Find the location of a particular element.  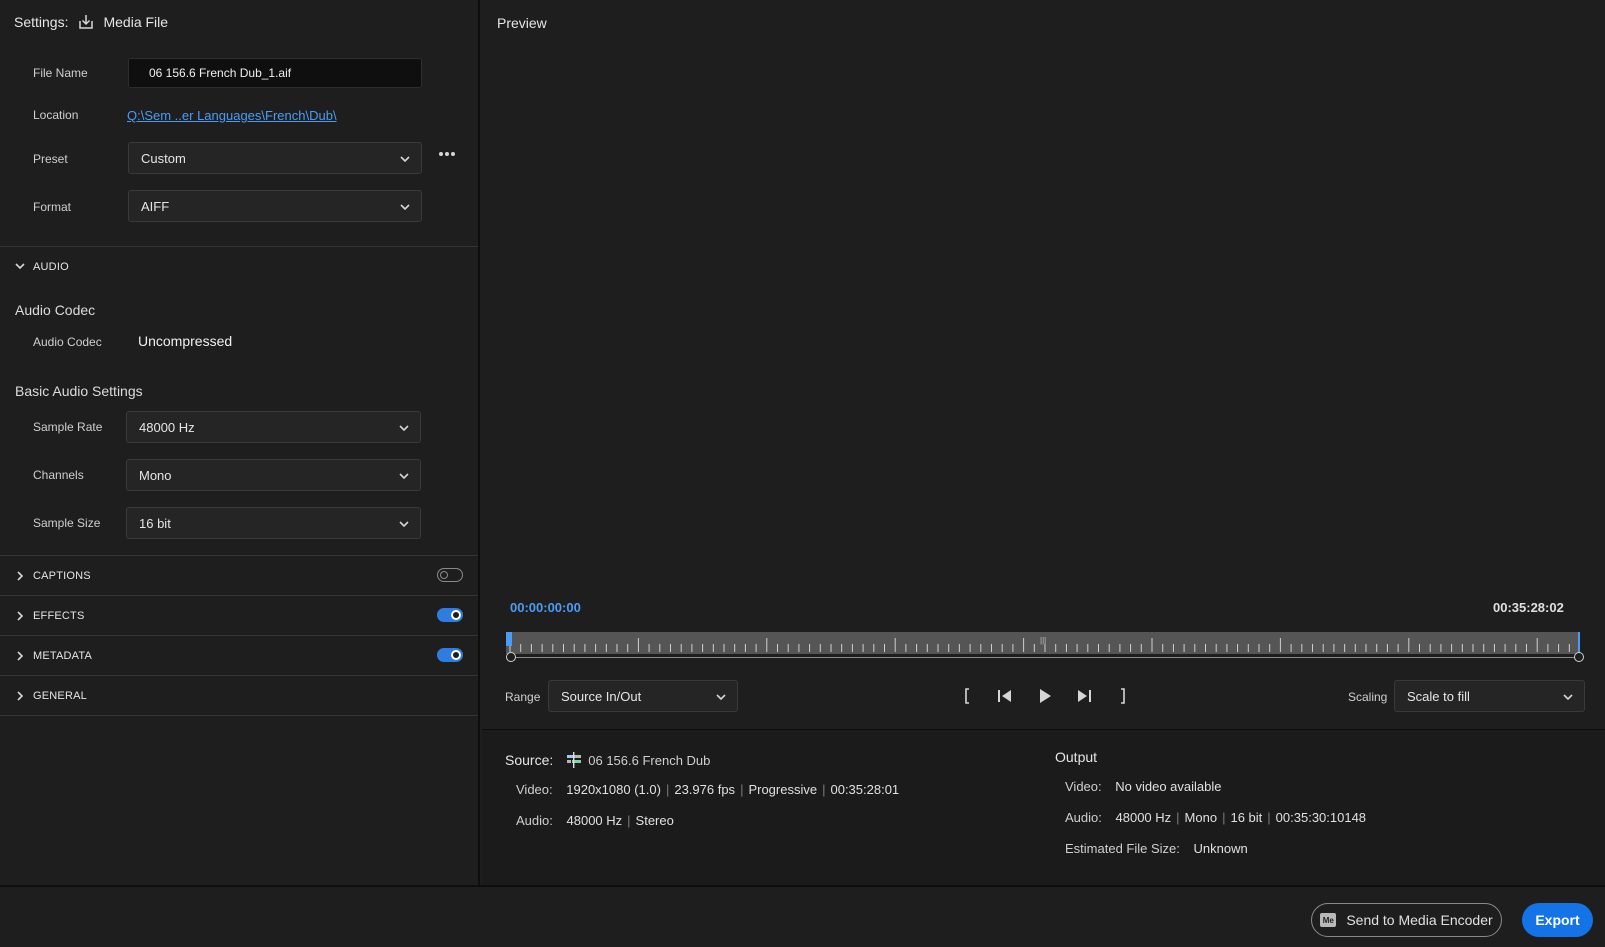

sample-rate-value: 48000 Hz is located at coordinates (167, 427).